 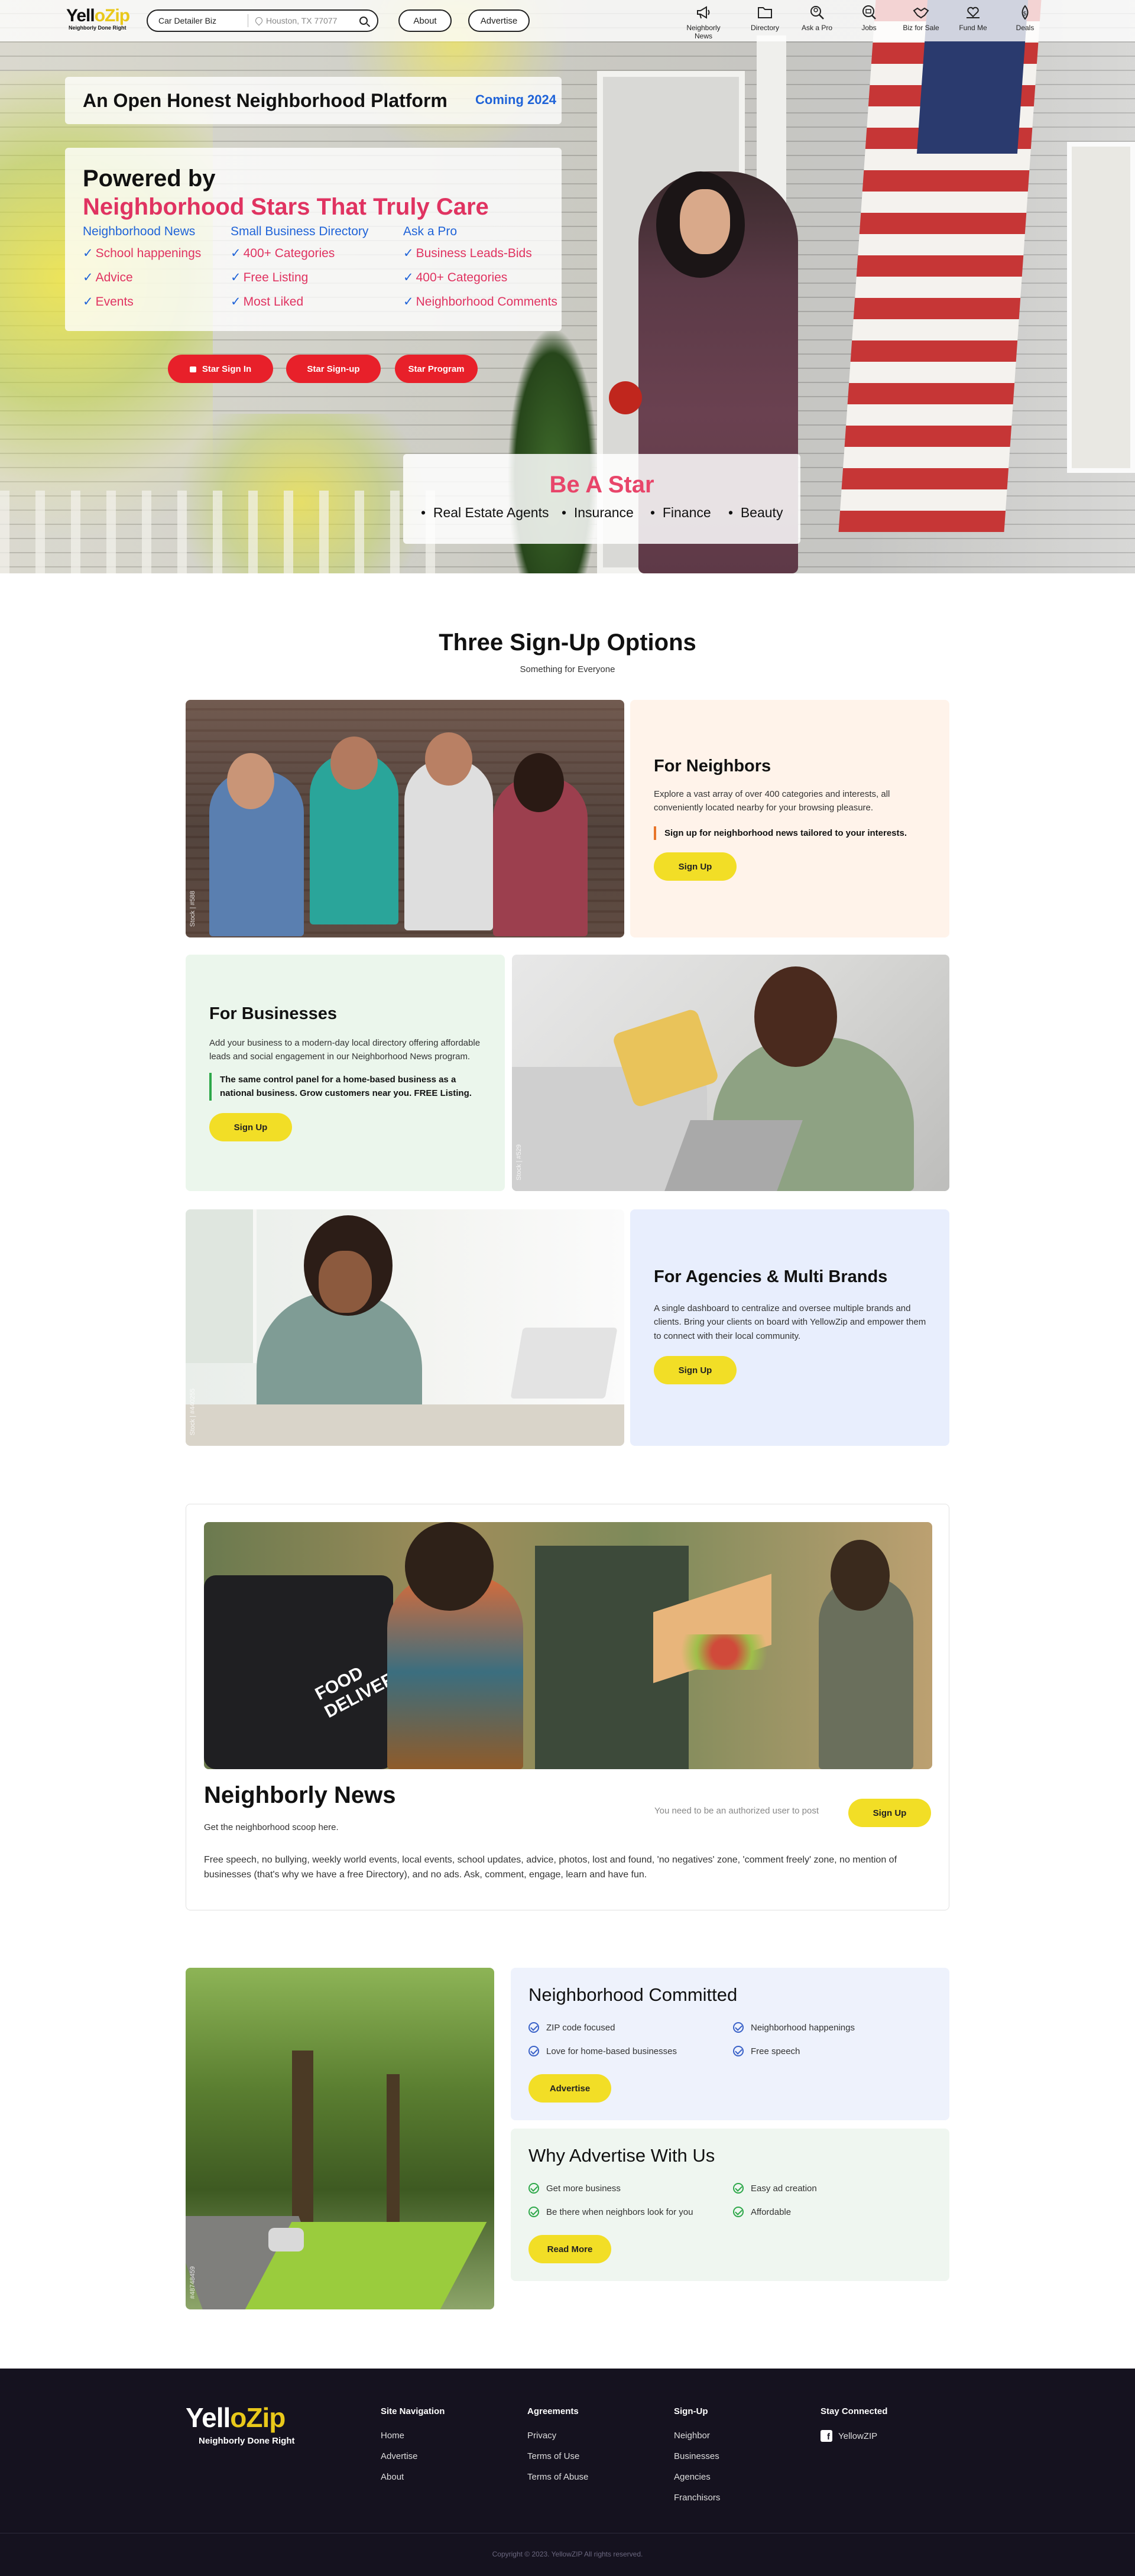 I want to click on why-item: Affordable, so click(x=762, y=2212).